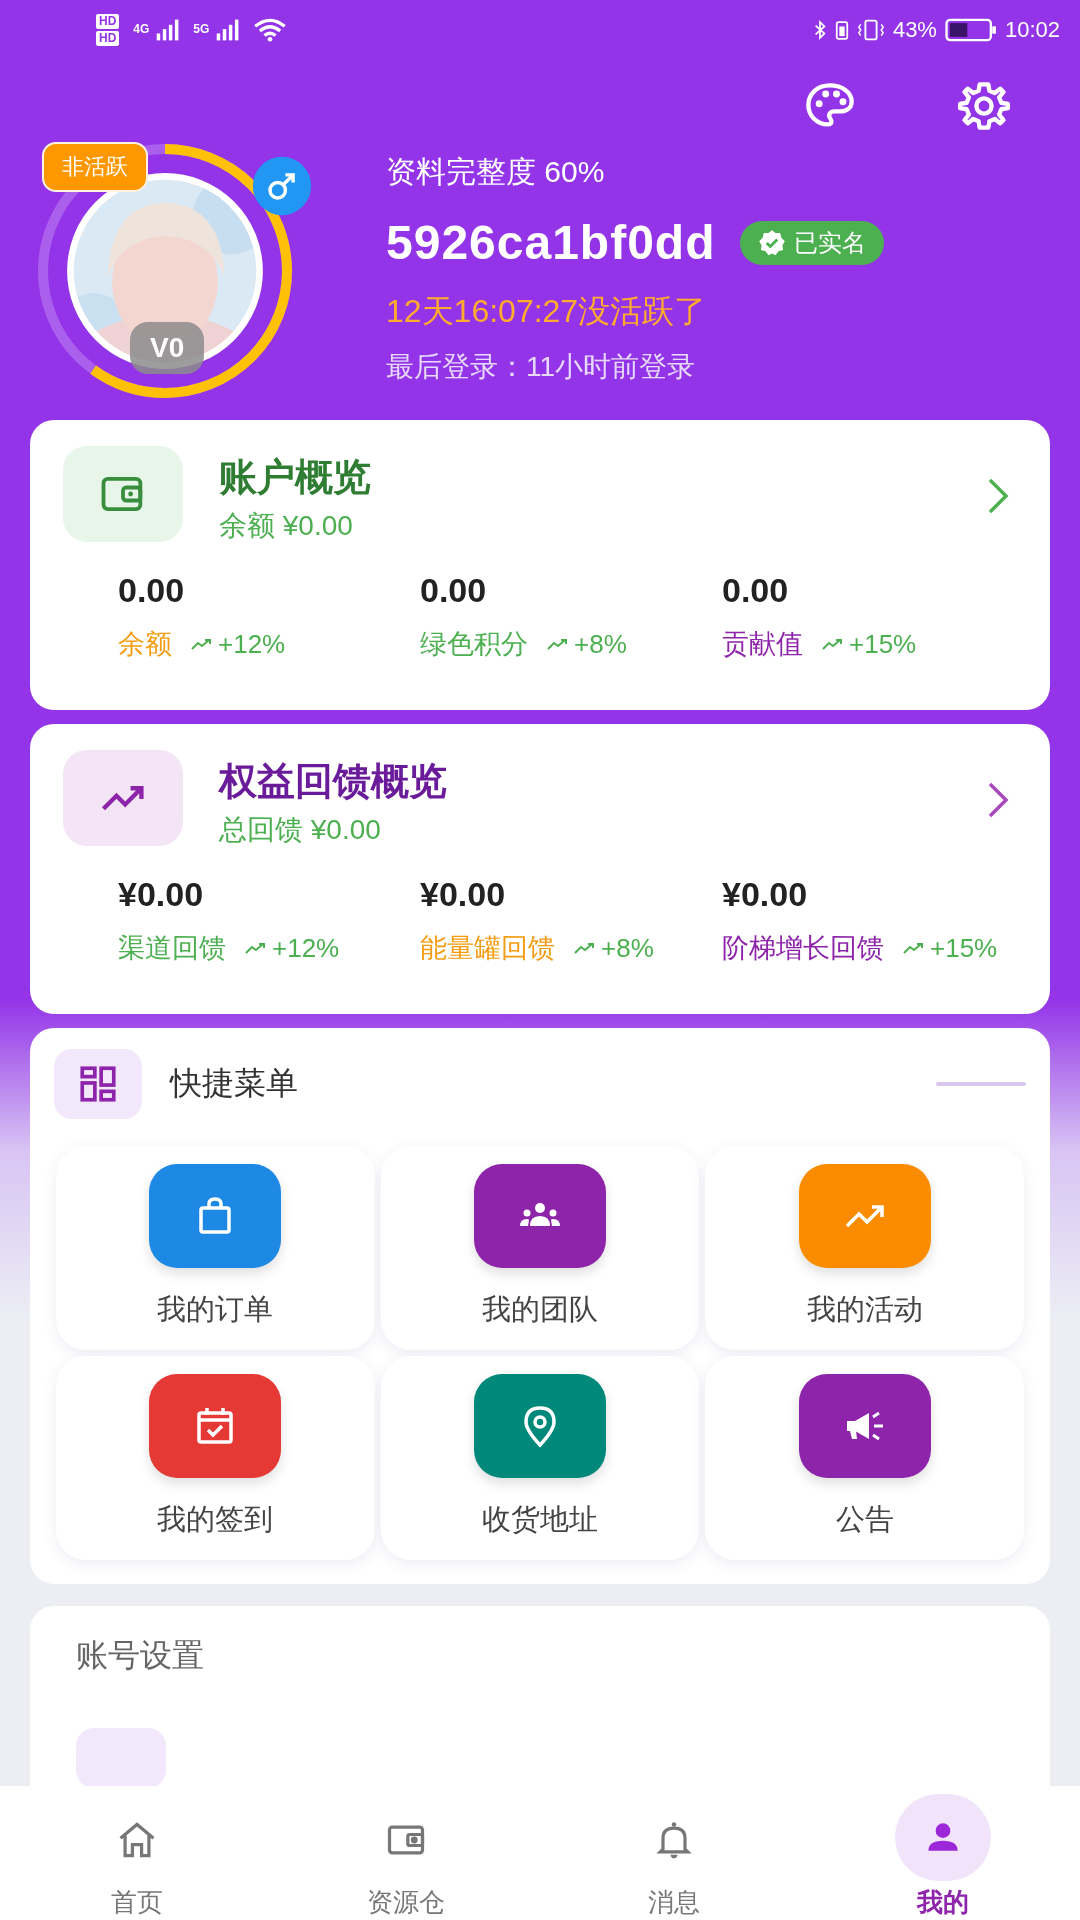  I want to click on nav-tab: 首页, so click(137, 1853).